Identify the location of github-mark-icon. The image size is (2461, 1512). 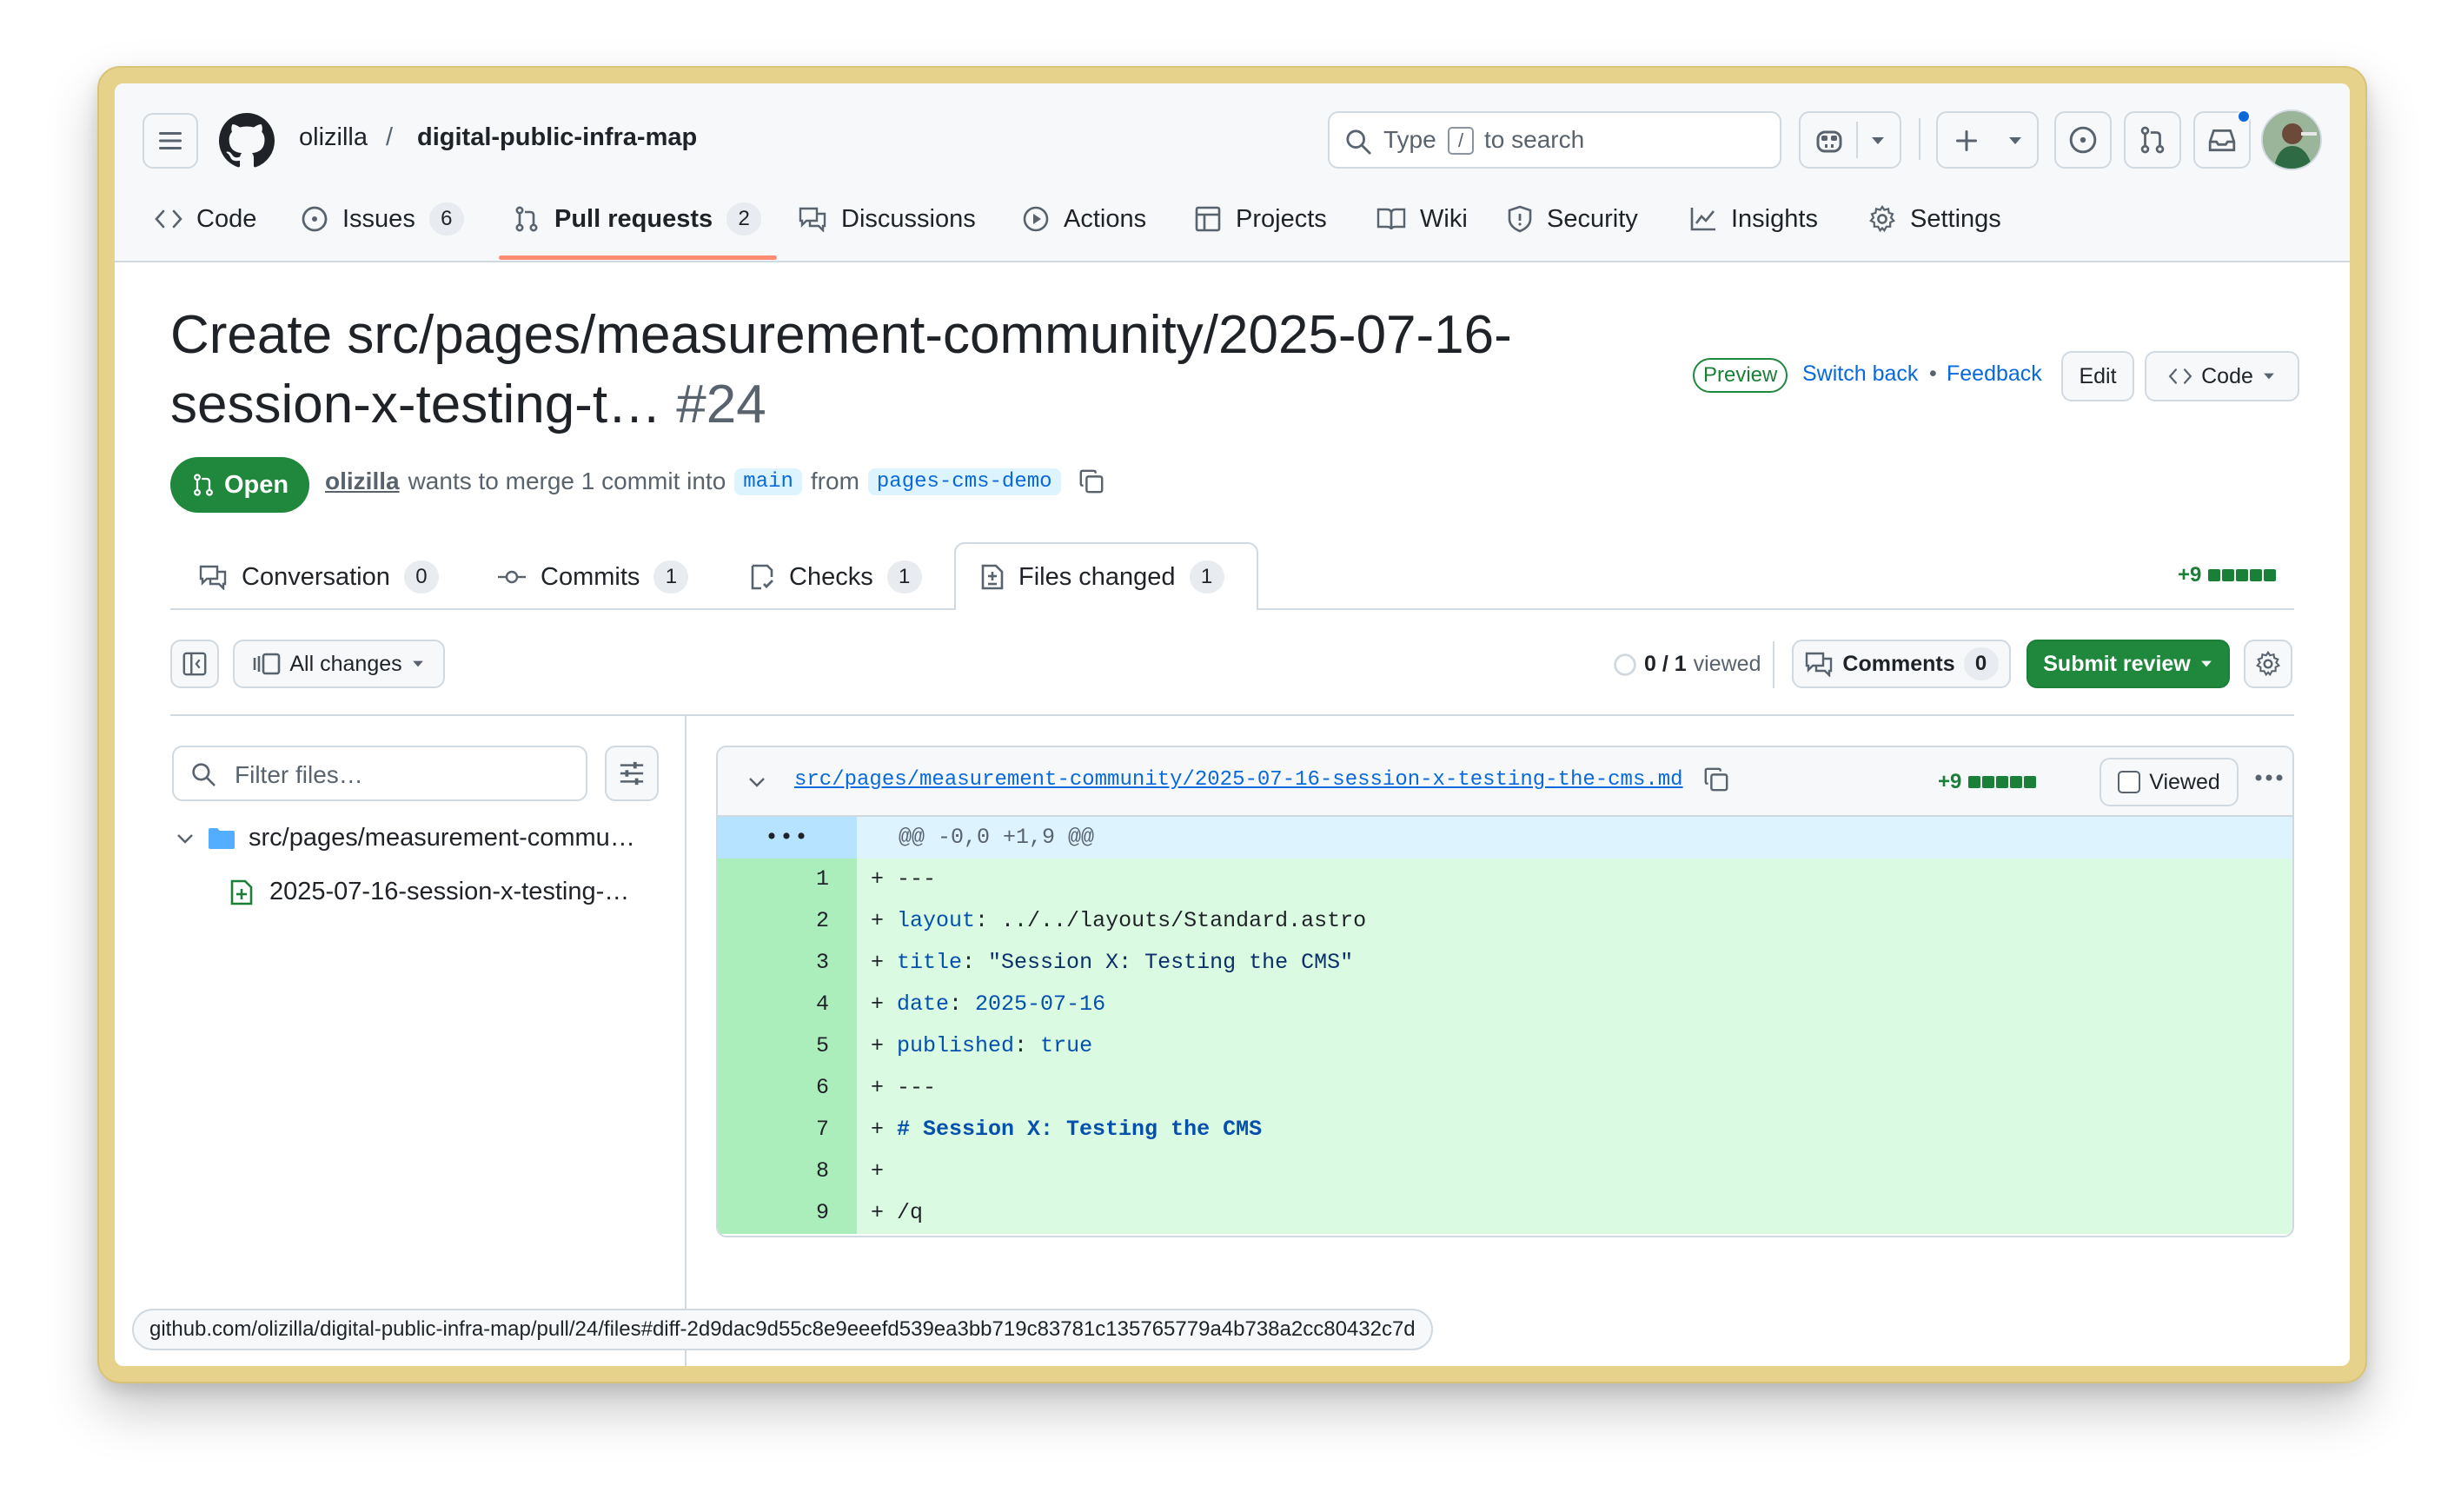
(247, 141).